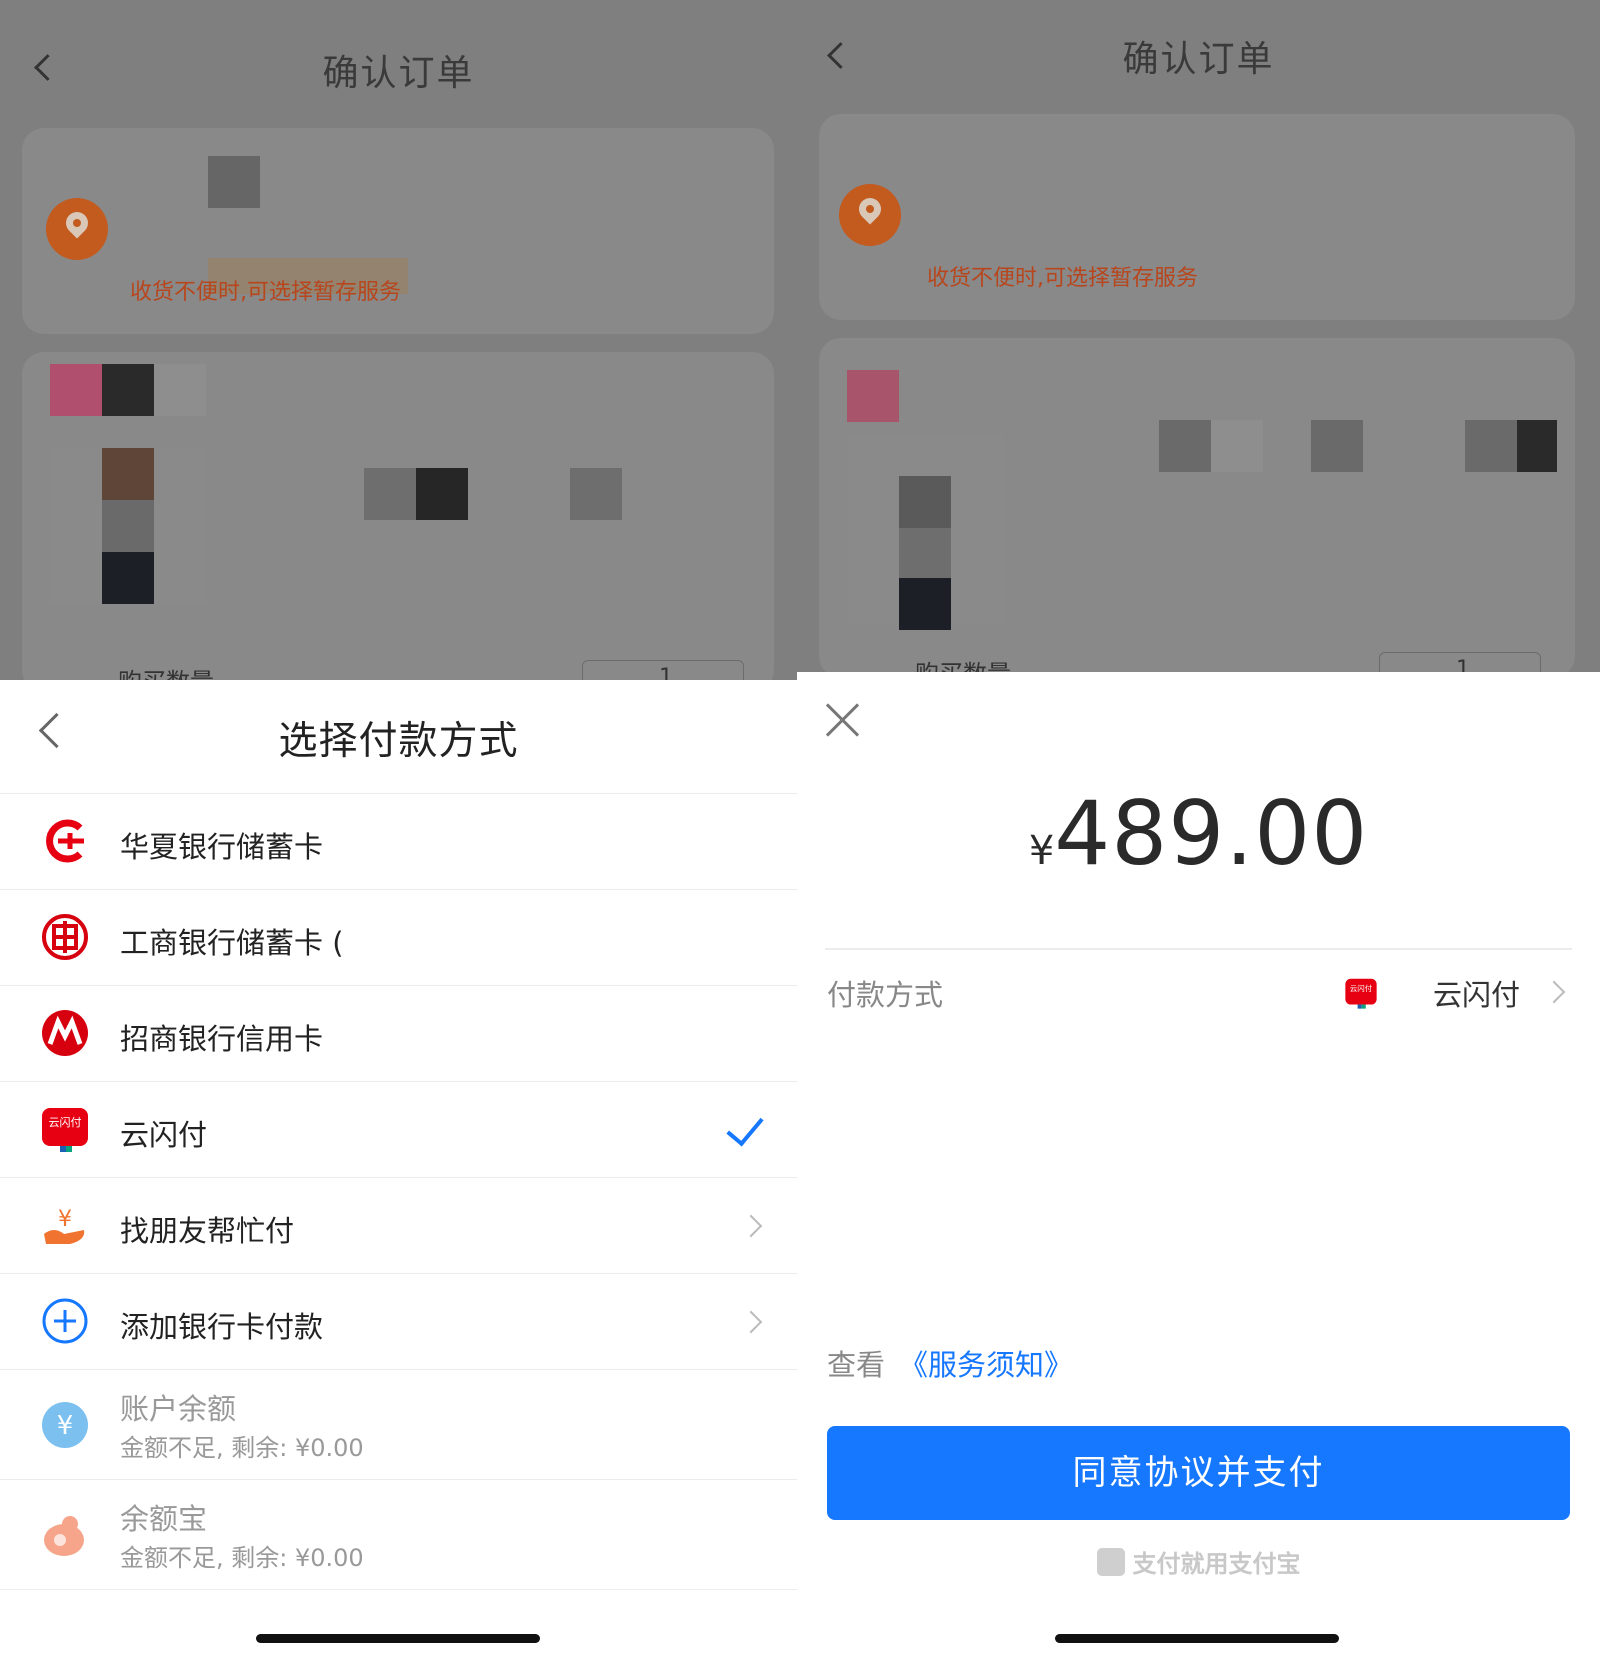 This screenshot has height=1663, width=1600. What do you see at coordinates (986, 1365) in the screenshot?
I see `service-terms-link: 《服务须知》` at bounding box center [986, 1365].